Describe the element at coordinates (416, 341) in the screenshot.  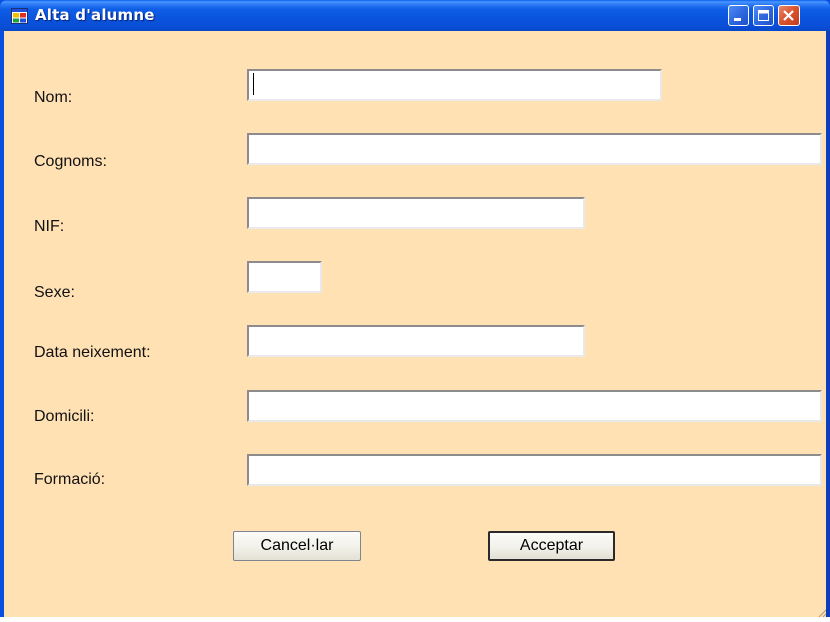
I see `data-neixement-input` at that location.